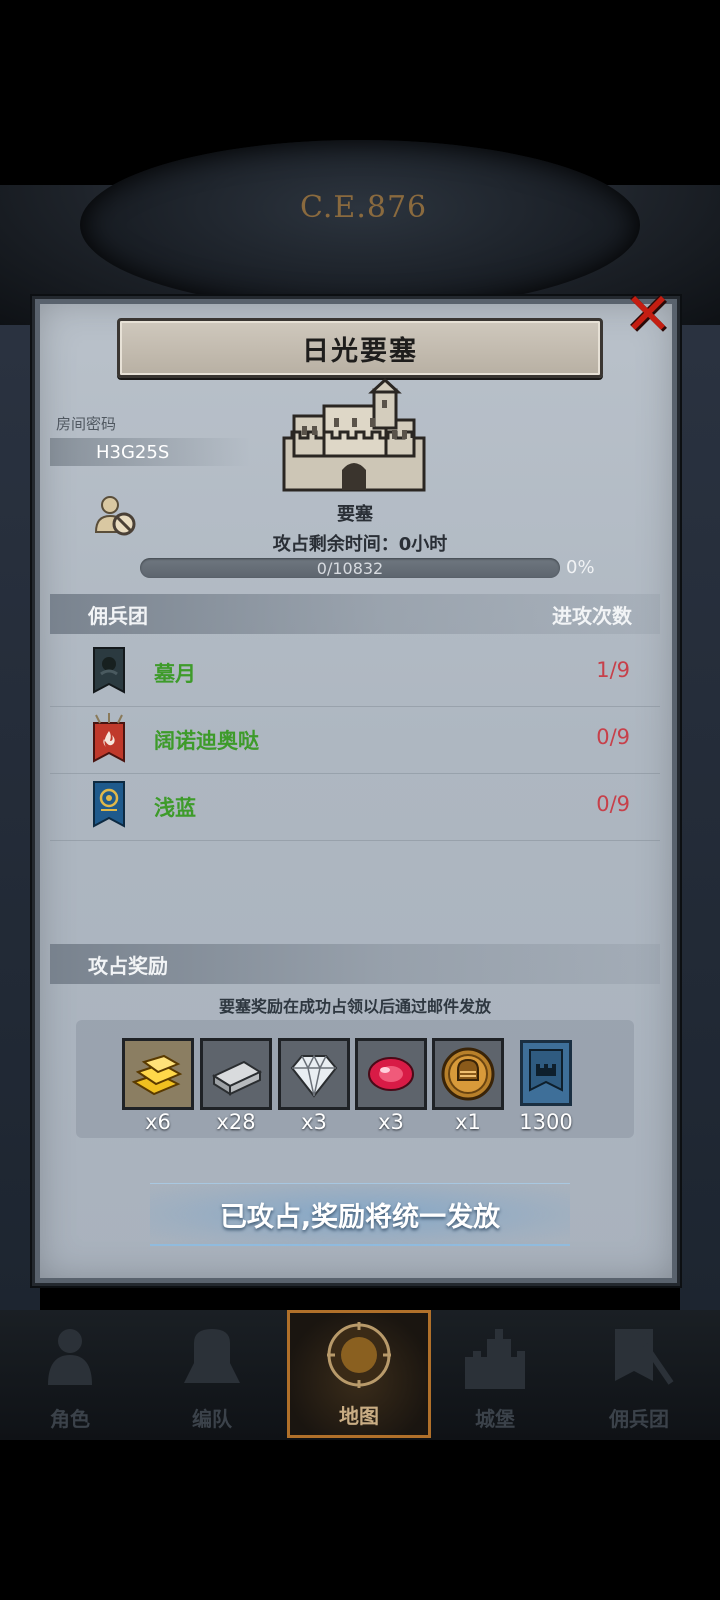 The width and height of the screenshot is (720, 1600). What do you see at coordinates (648, 314) in the screenshot?
I see `close-x-icon: ✕` at bounding box center [648, 314].